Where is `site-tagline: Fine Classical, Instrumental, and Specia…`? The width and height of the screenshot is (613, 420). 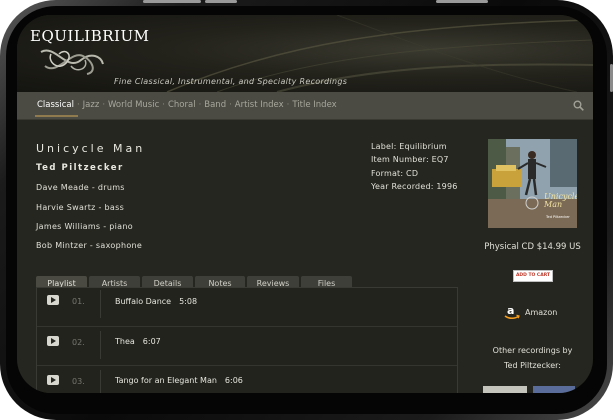
site-tagline: Fine Classical, Instrumental, and Specia… is located at coordinates (231, 81).